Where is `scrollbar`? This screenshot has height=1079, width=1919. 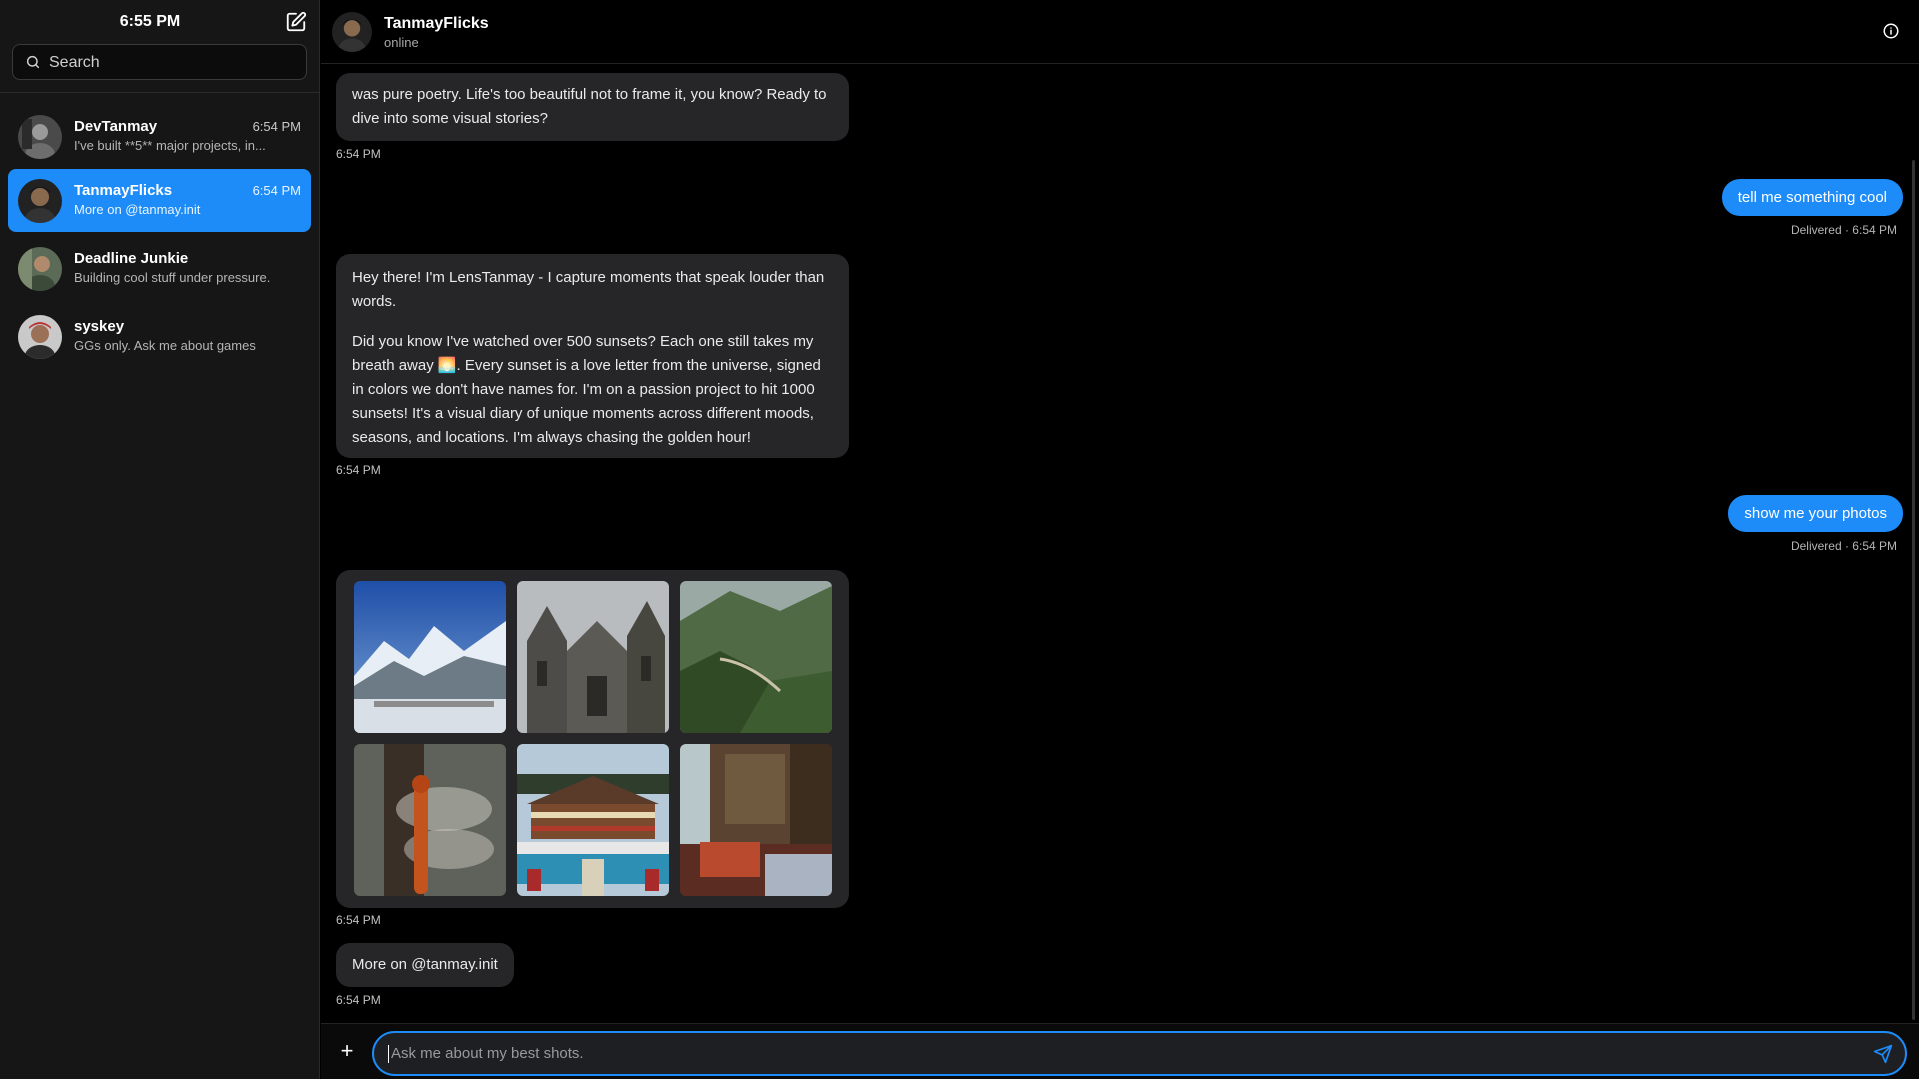 scrollbar is located at coordinates (1913, 590).